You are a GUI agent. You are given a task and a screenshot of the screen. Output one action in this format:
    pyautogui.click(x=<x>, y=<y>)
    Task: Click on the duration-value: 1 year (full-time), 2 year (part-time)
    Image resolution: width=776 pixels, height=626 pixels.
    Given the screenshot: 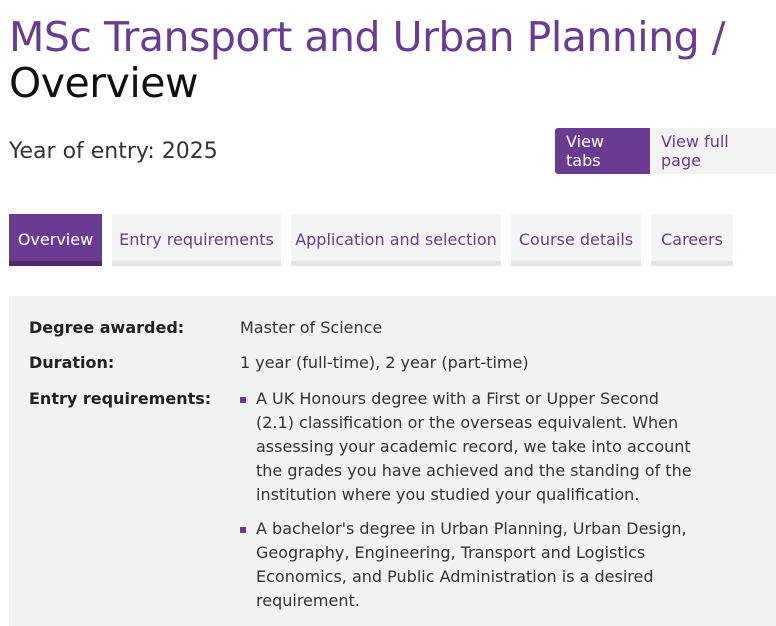 What is the action you would take?
    pyautogui.click(x=384, y=362)
    